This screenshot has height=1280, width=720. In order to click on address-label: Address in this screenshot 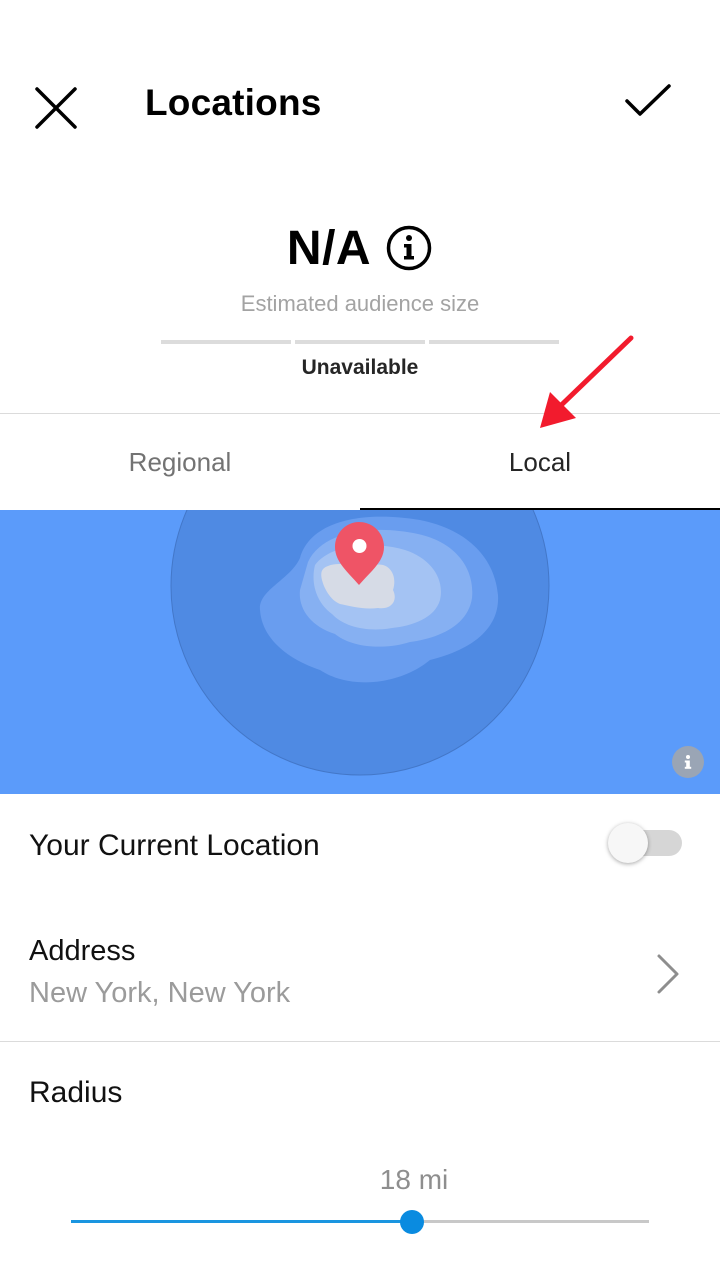, I will do `click(82, 951)`.